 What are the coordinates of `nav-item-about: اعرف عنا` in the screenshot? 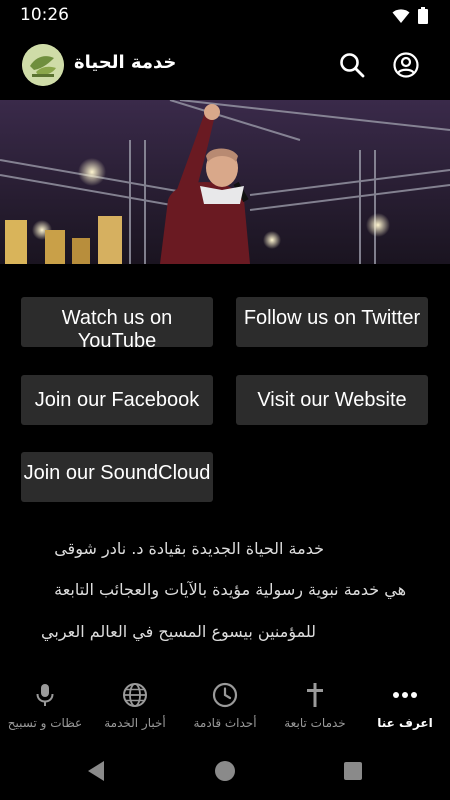 It's located at (405, 708).